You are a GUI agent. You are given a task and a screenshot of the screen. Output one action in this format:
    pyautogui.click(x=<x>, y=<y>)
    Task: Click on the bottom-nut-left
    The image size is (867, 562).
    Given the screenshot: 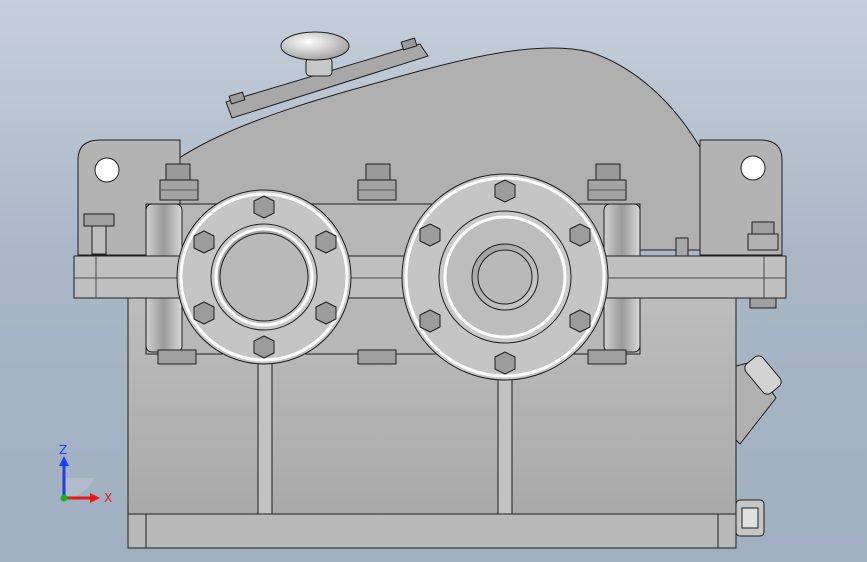 What is the action you would take?
    pyautogui.click(x=177, y=357)
    